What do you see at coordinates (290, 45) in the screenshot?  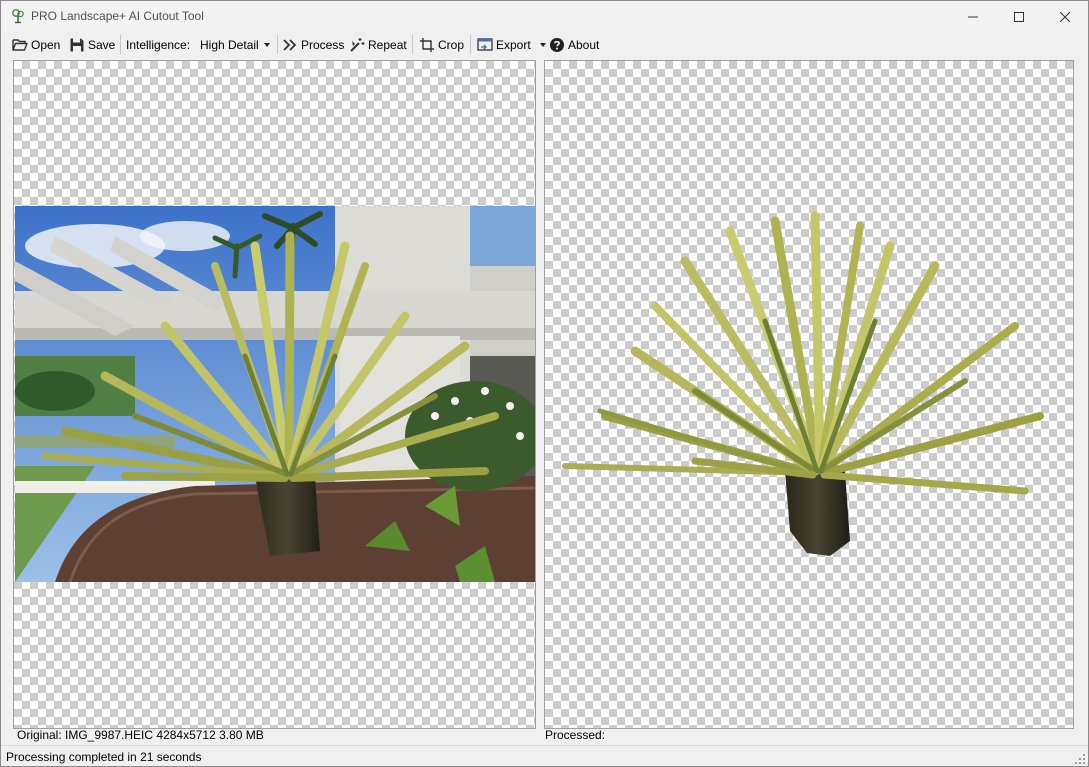 I see `fast-forward-icon` at bounding box center [290, 45].